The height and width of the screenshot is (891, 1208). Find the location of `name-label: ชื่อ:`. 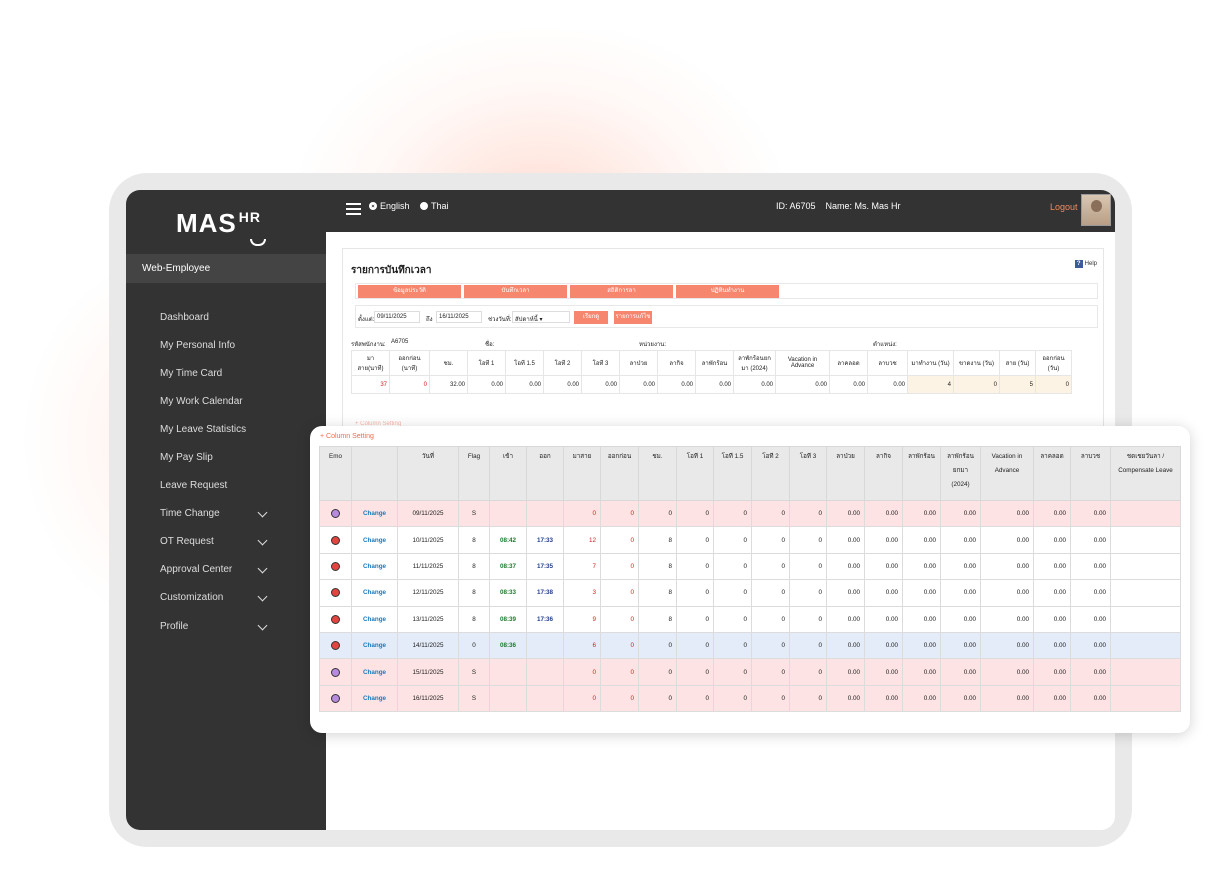

name-label: ชื่อ: is located at coordinates (490, 345).